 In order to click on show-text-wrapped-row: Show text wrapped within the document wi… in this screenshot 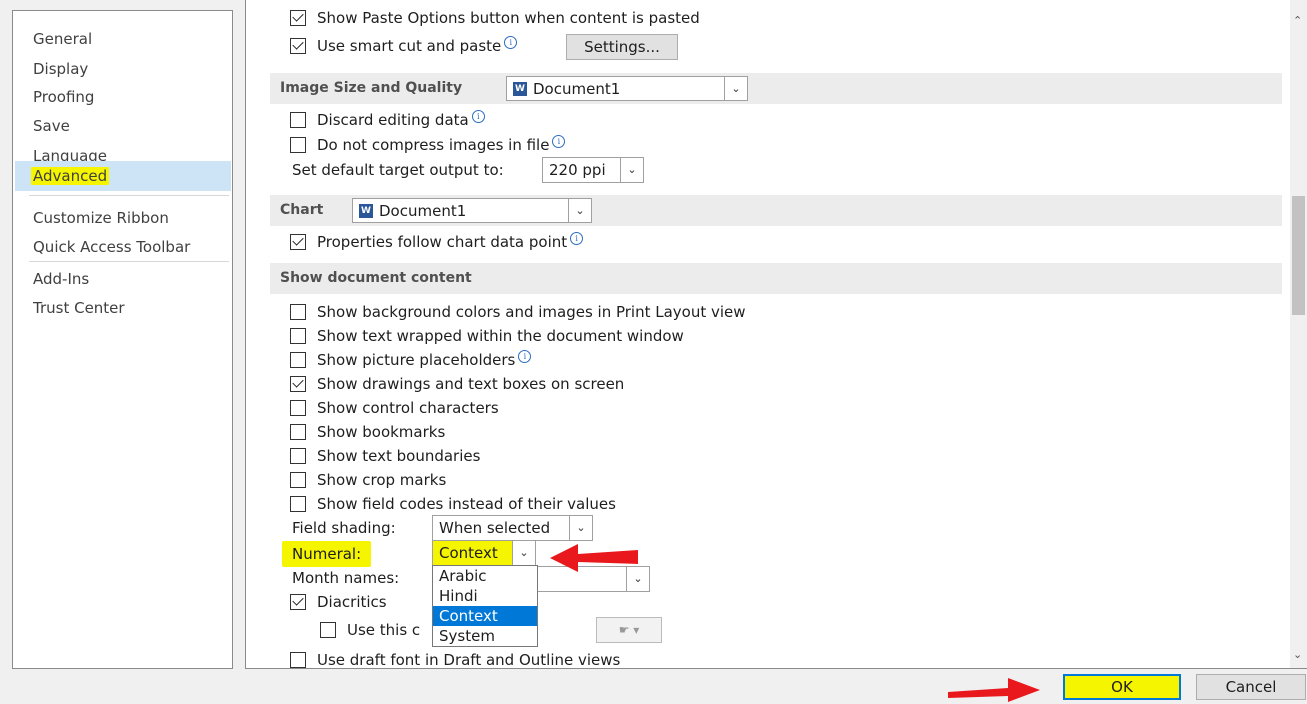, I will do `click(487, 336)`.